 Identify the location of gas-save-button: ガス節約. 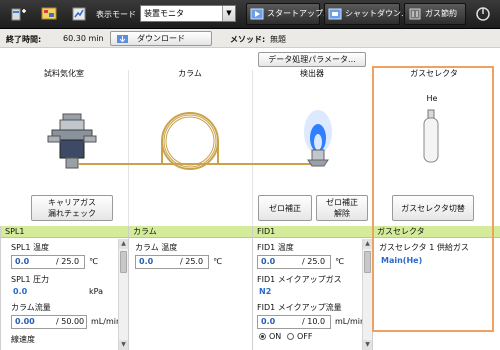
(435, 14).